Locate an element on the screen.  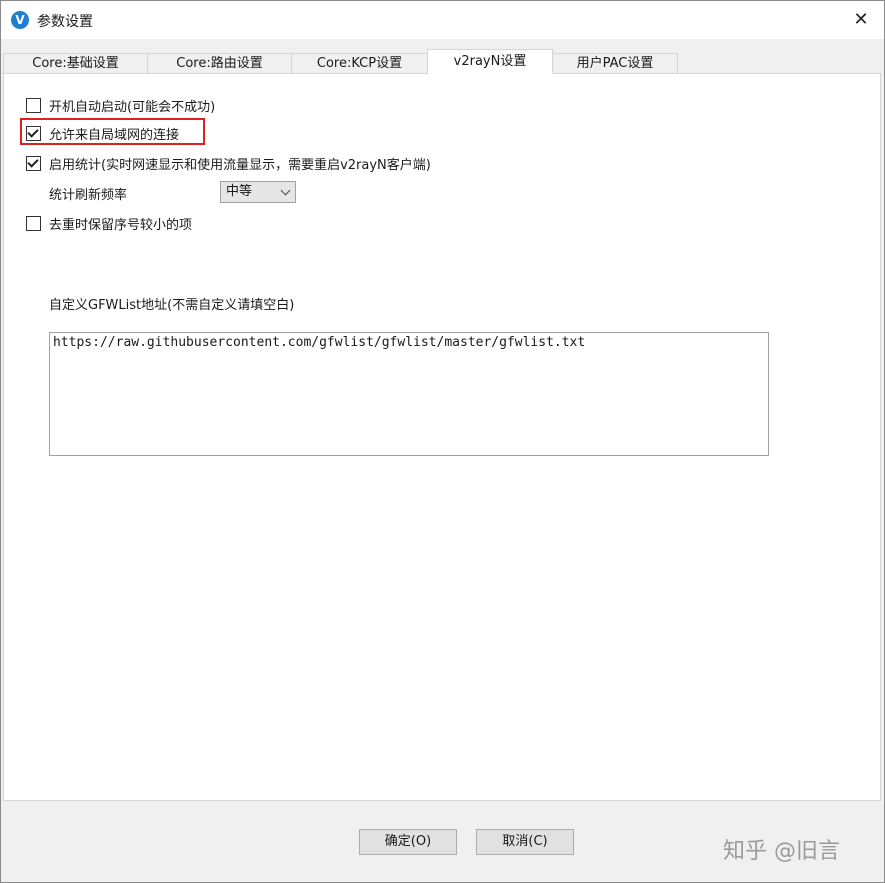
tab-core-kcp: Core:KCP设置 is located at coordinates (359, 63).